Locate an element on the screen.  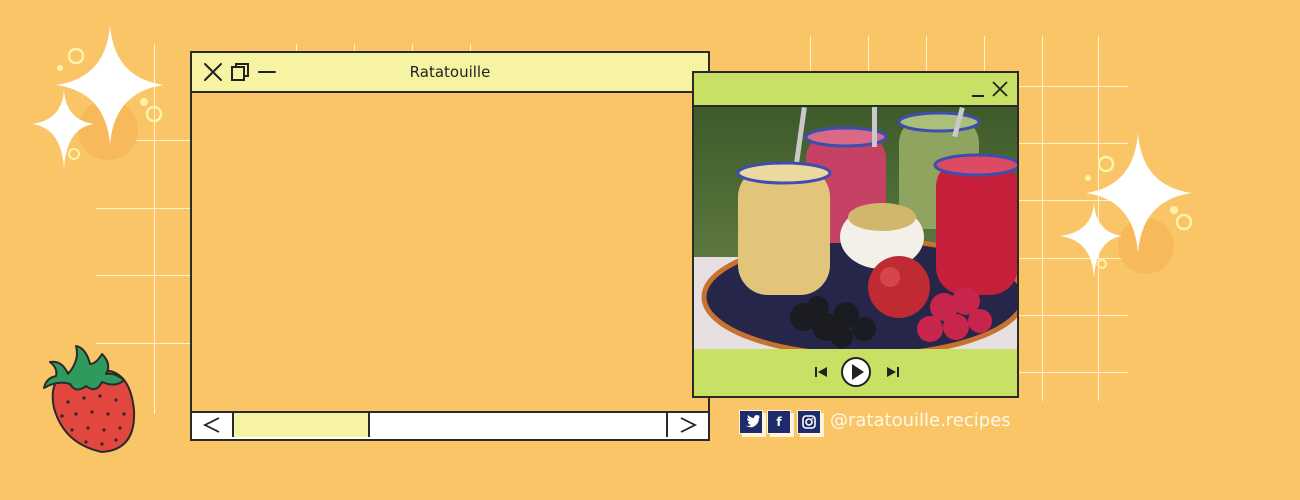
twitter-icon is located at coordinates (751, 422).